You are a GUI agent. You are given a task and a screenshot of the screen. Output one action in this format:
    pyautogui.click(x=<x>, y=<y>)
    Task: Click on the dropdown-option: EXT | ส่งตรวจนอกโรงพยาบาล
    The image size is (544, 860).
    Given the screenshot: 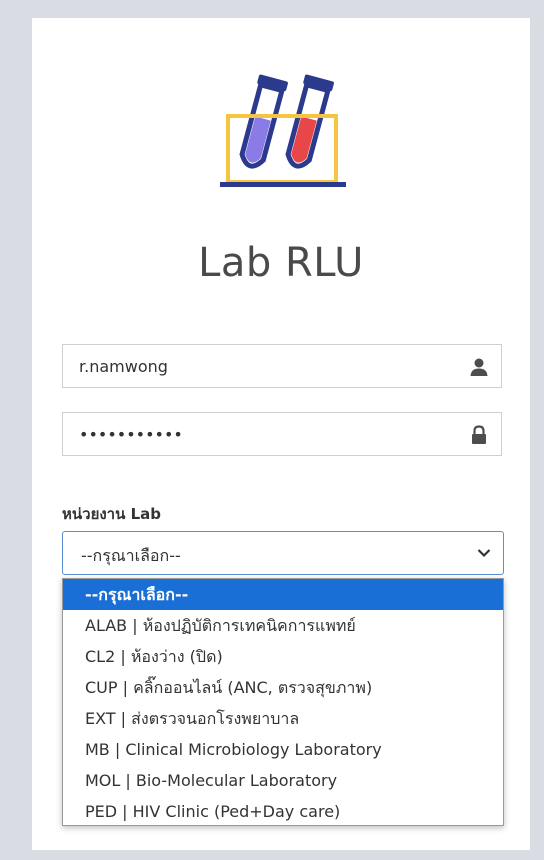 What is the action you would take?
    pyautogui.click(x=283, y=718)
    